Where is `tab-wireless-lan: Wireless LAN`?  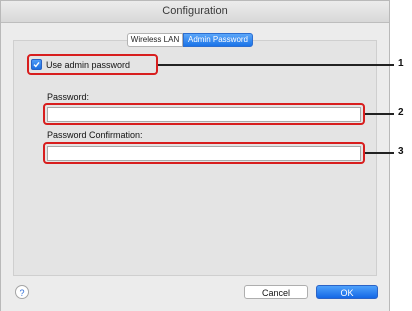
tab-wireless-lan: Wireless LAN is located at coordinates (155, 40).